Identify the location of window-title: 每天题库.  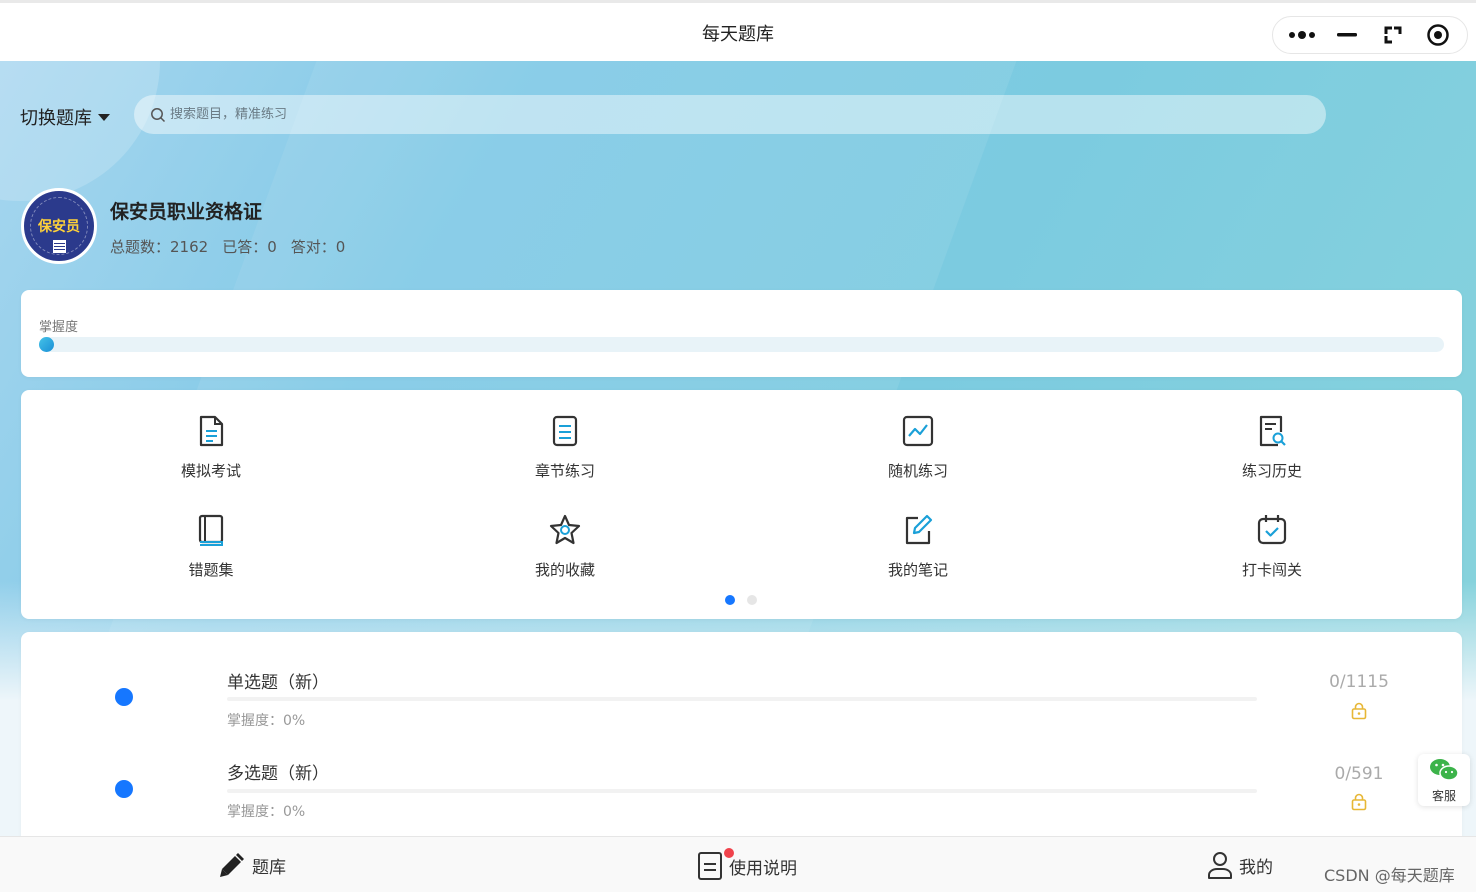
(738, 34).